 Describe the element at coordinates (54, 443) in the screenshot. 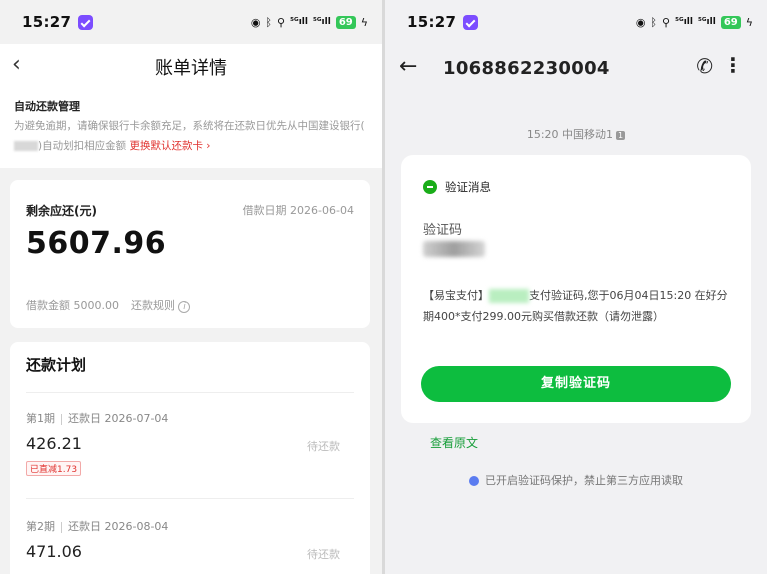

I see `period-amount: 426.21` at that location.